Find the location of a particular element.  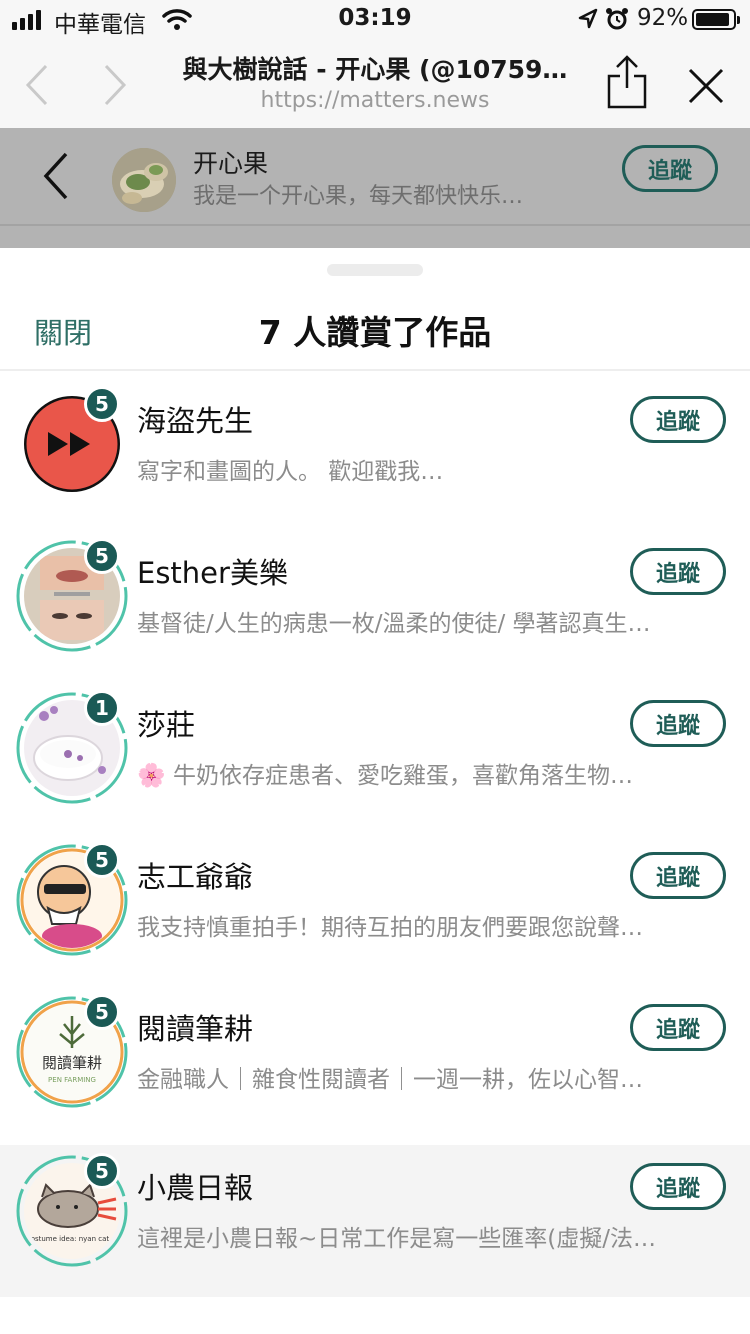

location-arrow-icon is located at coordinates (588, 18).